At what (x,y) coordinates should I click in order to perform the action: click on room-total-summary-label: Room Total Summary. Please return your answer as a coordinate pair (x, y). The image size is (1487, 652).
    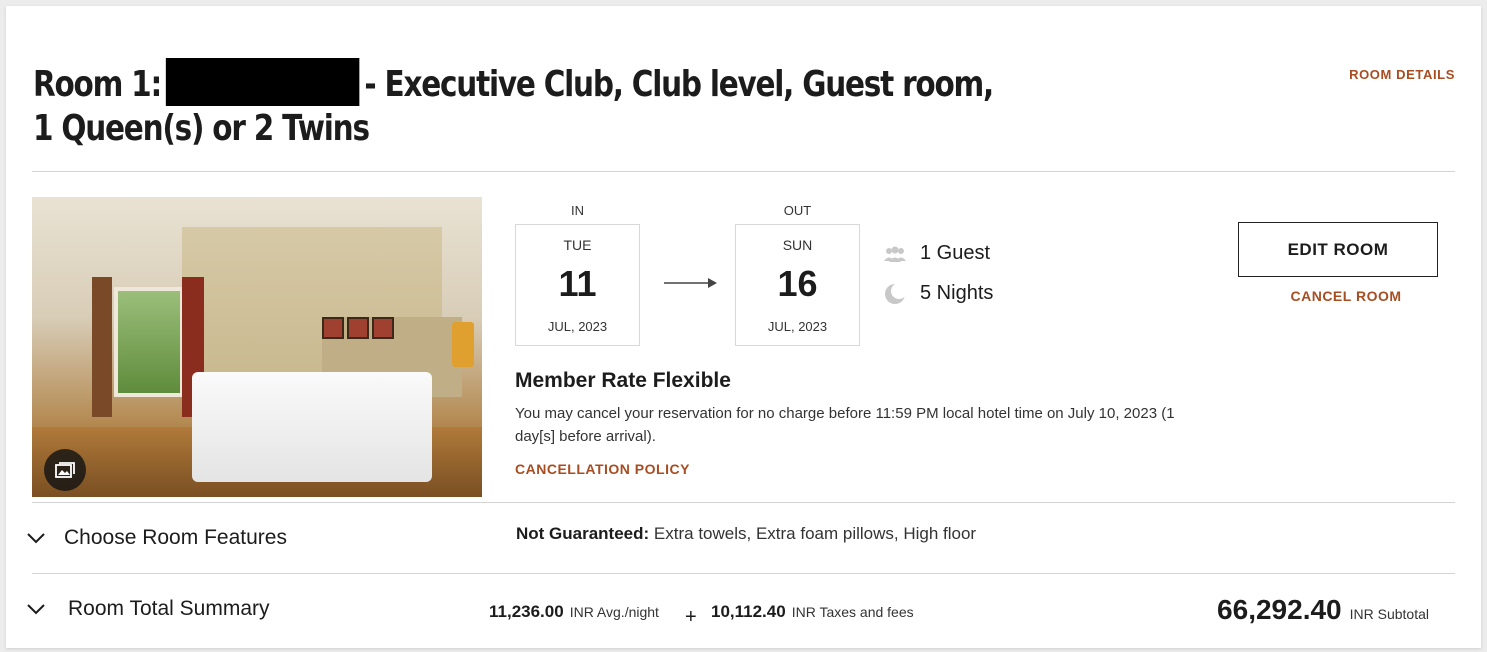
    Looking at the image, I should click on (169, 608).